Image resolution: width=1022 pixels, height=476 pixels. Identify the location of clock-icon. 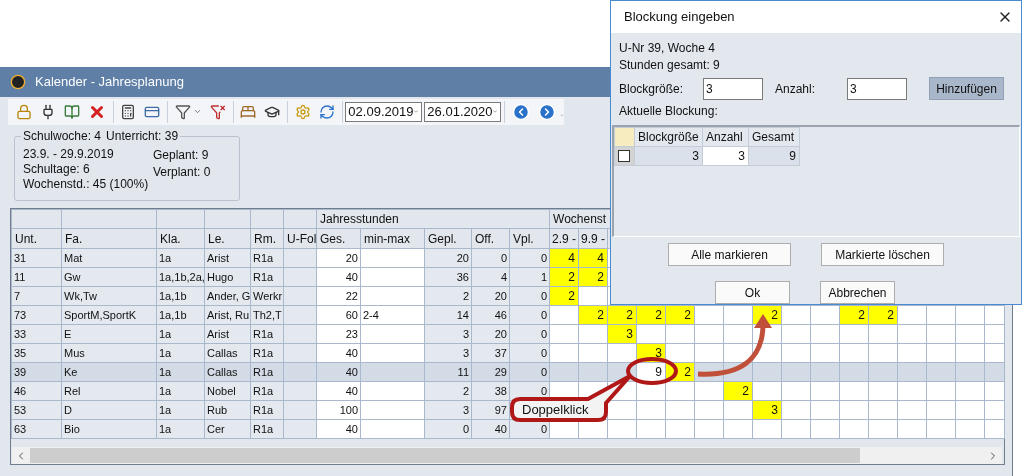
(18, 82).